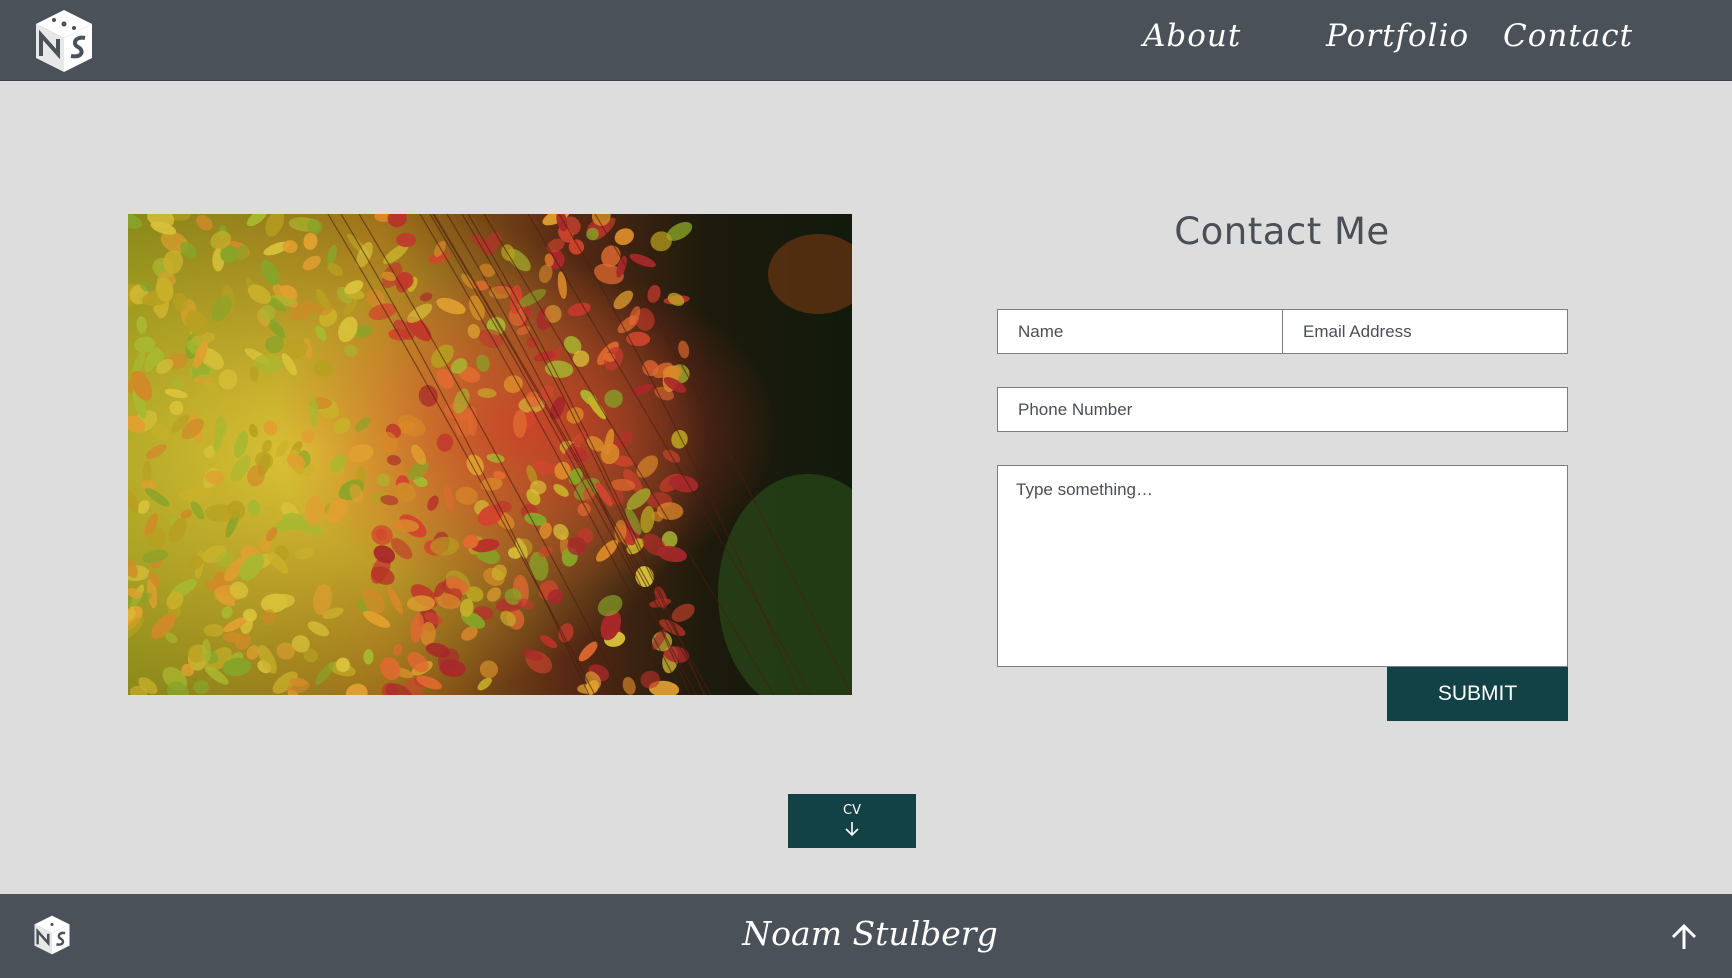 The image size is (1732, 978). What do you see at coordinates (1397, 36) in the screenshot?
I see `nav-portfolio: Portfolio` at bounding box center [1397, 36].